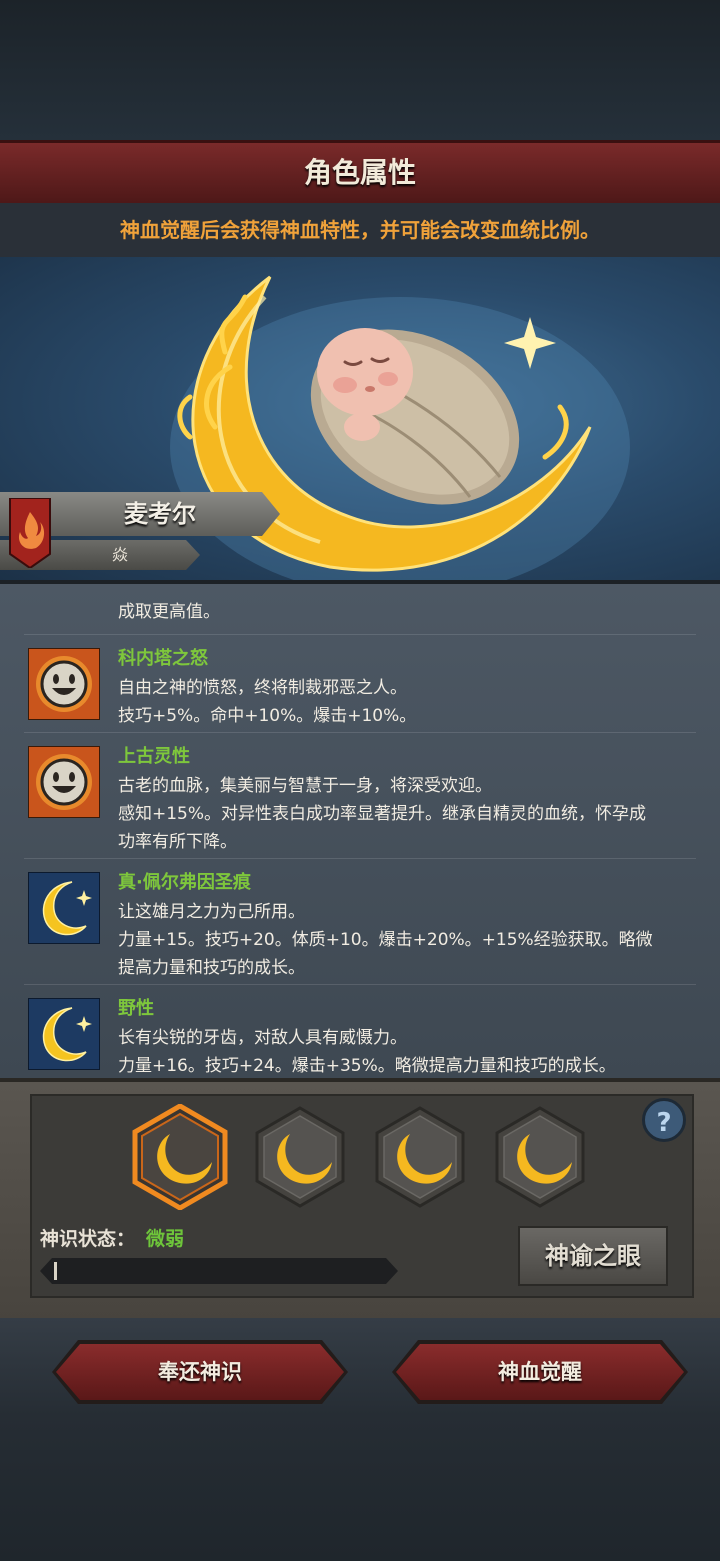  Describe the element at coordinates (200, 1372) in the screenshot. I see `return-divine-sense-button: 奉还神识` at that location.